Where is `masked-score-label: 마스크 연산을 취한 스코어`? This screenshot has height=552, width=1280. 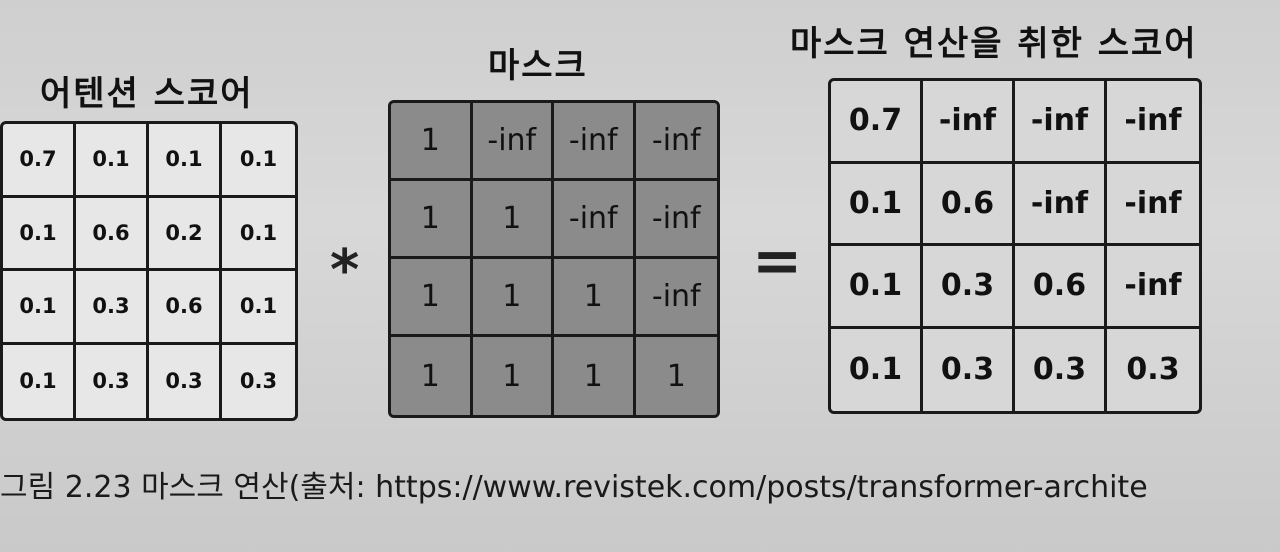 masked-score-label: 마스크 연산을 취한 스코어 is located at coordinates (994, 44).